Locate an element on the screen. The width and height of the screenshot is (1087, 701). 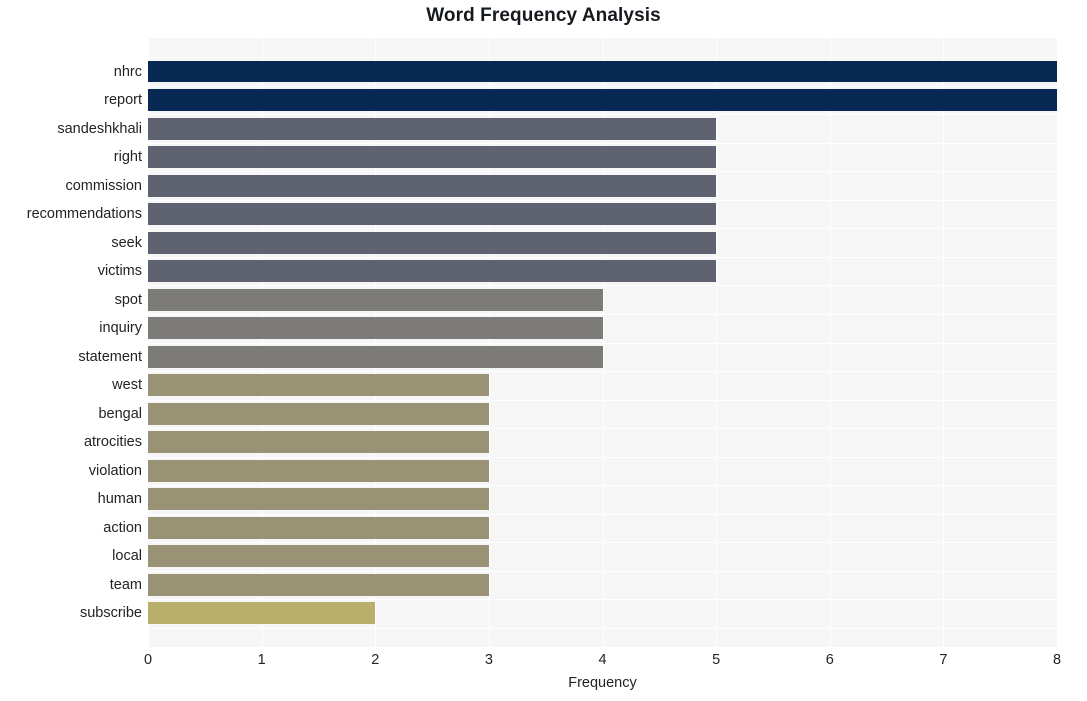
y-tick-label-seek: seek is located at coordinates (126, 242).